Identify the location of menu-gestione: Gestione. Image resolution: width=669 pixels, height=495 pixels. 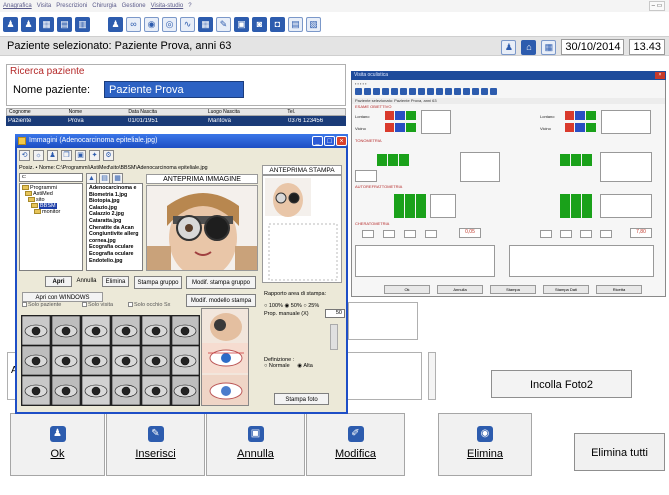
(134, 6).